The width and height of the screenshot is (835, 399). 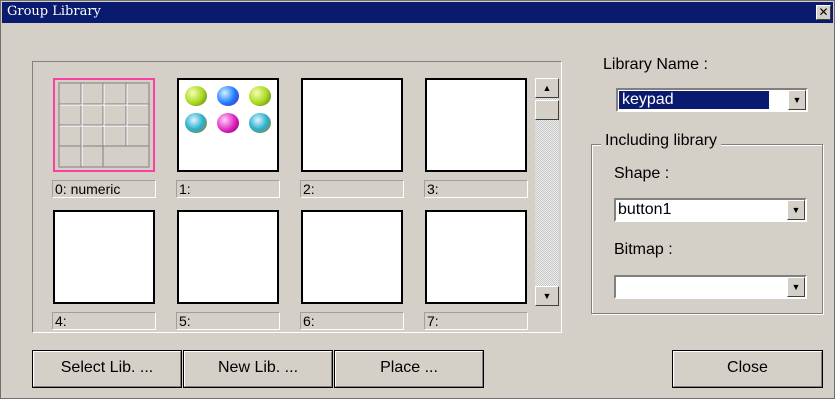 I want to click on library-name-dropdown: keypad ▼, so click(x=712, y=100).